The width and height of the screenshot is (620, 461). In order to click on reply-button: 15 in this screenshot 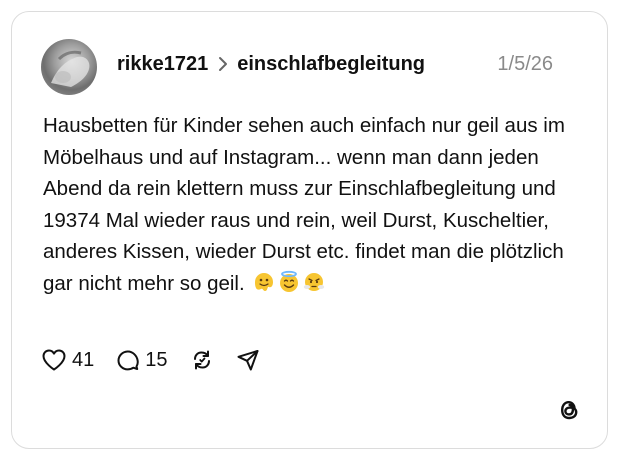, I will do `click(142, 360)`.